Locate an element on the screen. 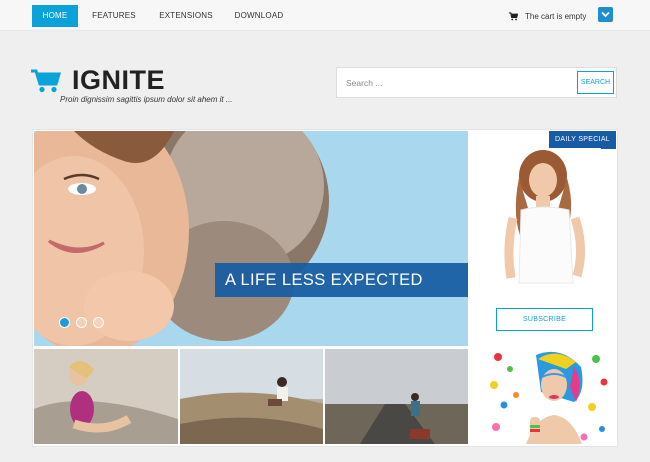 This screenshot has height=462, width=650. cart-icon is located at coordinates (513, 15).